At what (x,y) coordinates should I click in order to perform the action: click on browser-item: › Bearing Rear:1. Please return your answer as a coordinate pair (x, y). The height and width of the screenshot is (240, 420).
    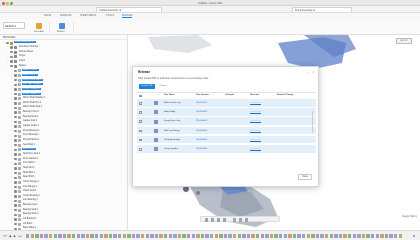
    Looking at the image, I should click on (64, 117).